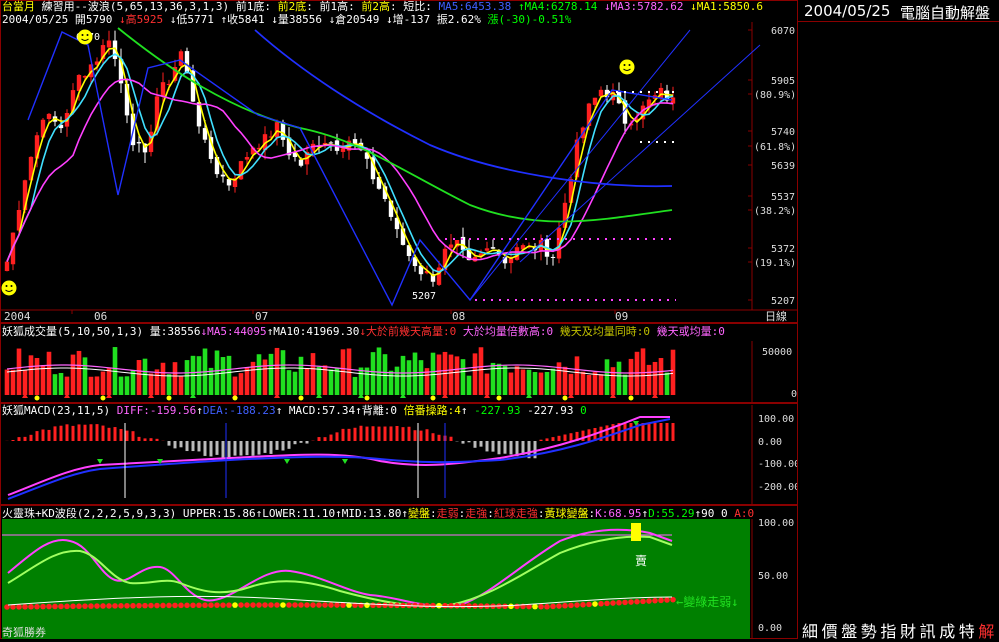 The image size is (999, 642). Describe the element at coordinates (707, 601) in the screenshot. I see `weak-label: ←變綠走弱↓` at that location.